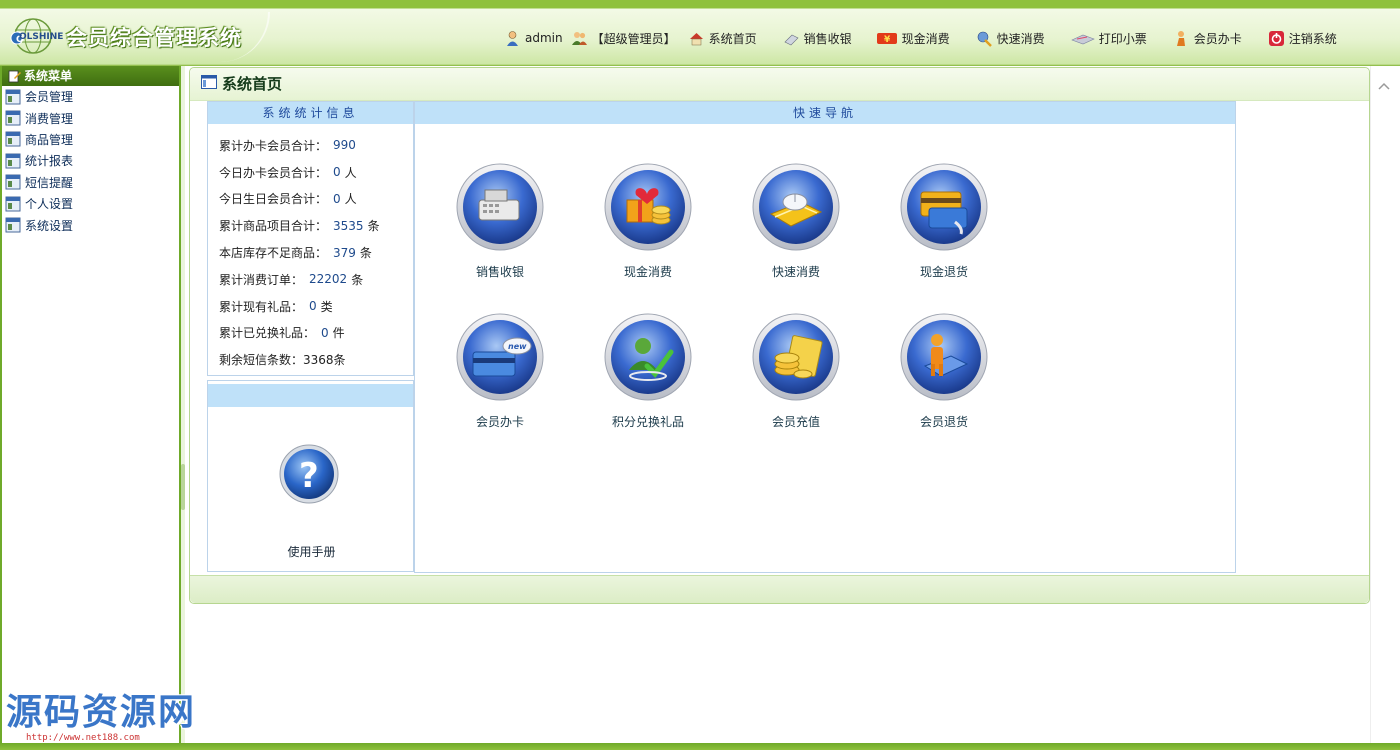 The image size is (1400, 750). What do you see at coordinates (544, 38) in the screenshot?
I see `user-name: admin` at bounding box center [544, 38].